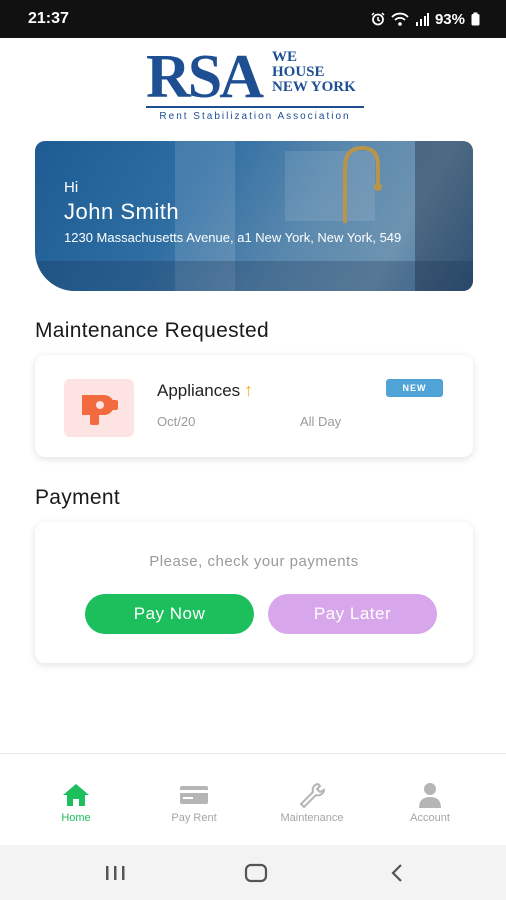 This screenshot has width=506, height=900. Describe the element at coordinates (115, 873) in the screenshot. I see `recent-apps-icon` at that location.